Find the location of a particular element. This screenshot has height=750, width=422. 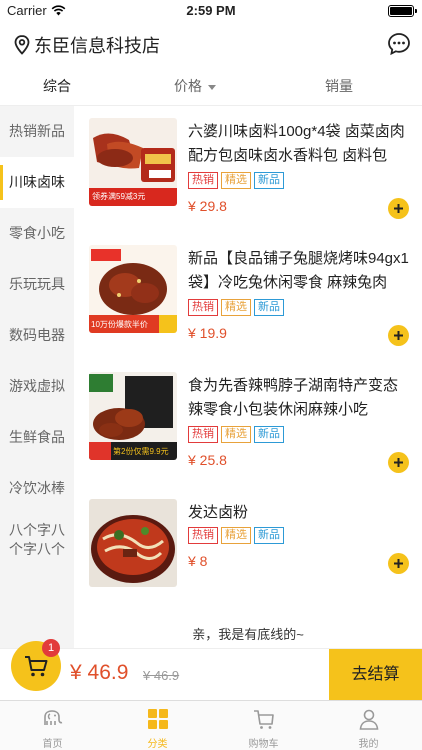

sort-tab-label: 销量 is located at coordinates (339, 86).